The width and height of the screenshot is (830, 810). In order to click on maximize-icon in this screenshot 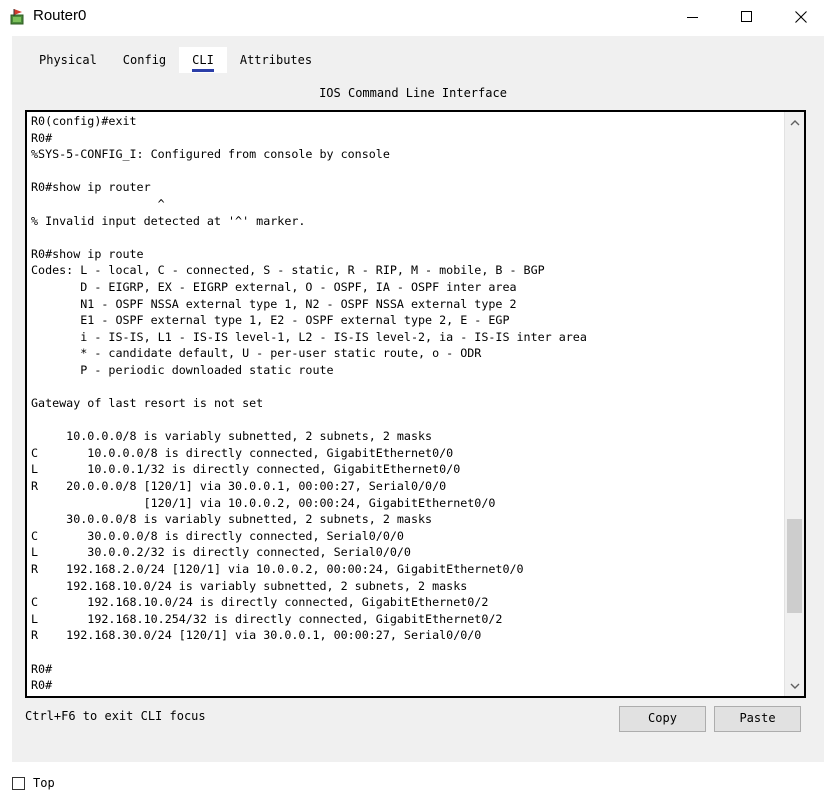, I will do `click(746, 16)`.